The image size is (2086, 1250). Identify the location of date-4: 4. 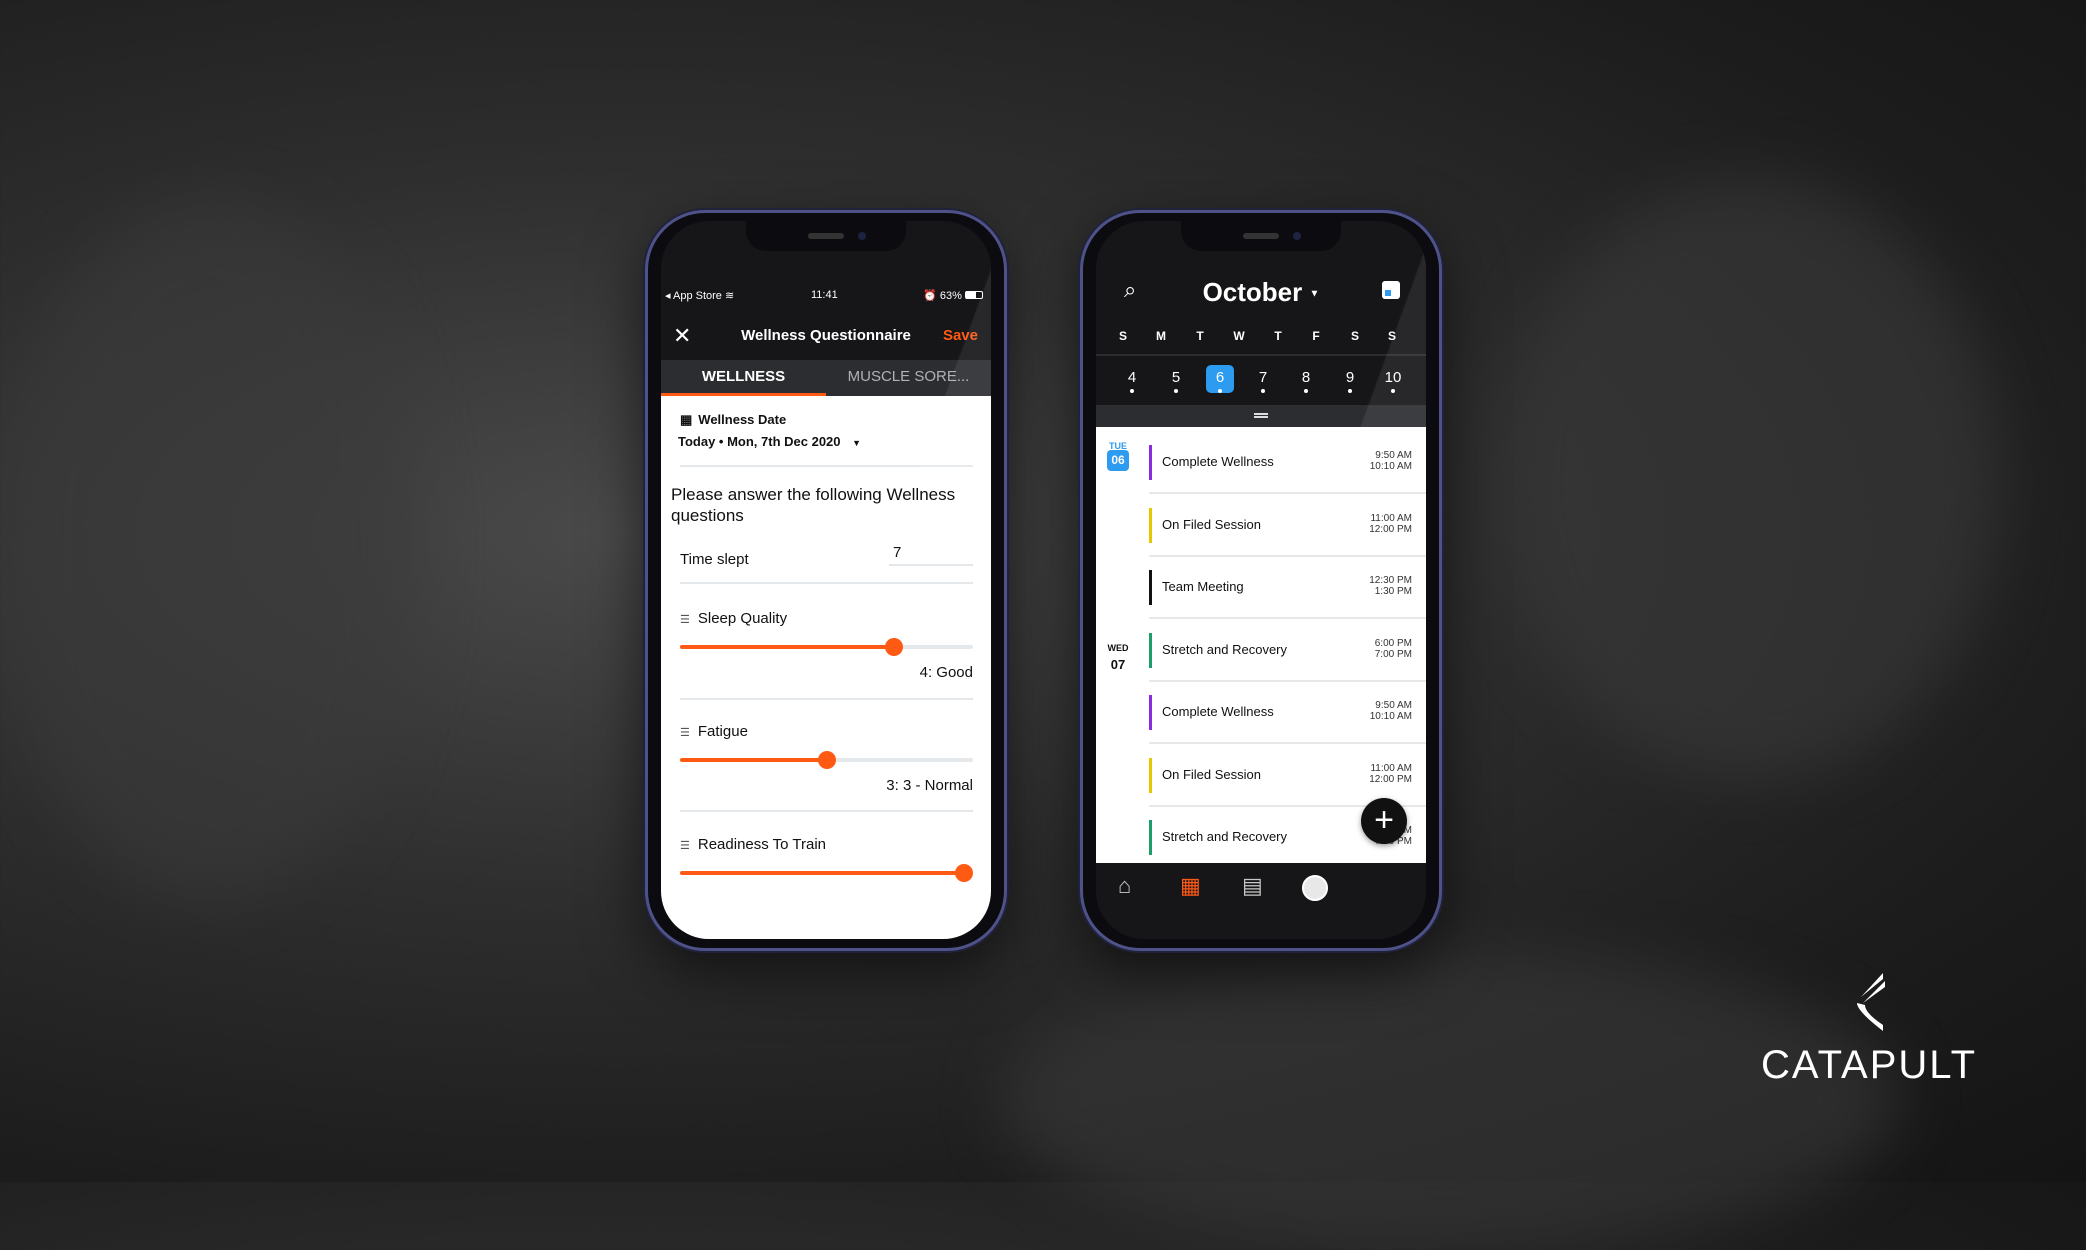
(1132, 379).